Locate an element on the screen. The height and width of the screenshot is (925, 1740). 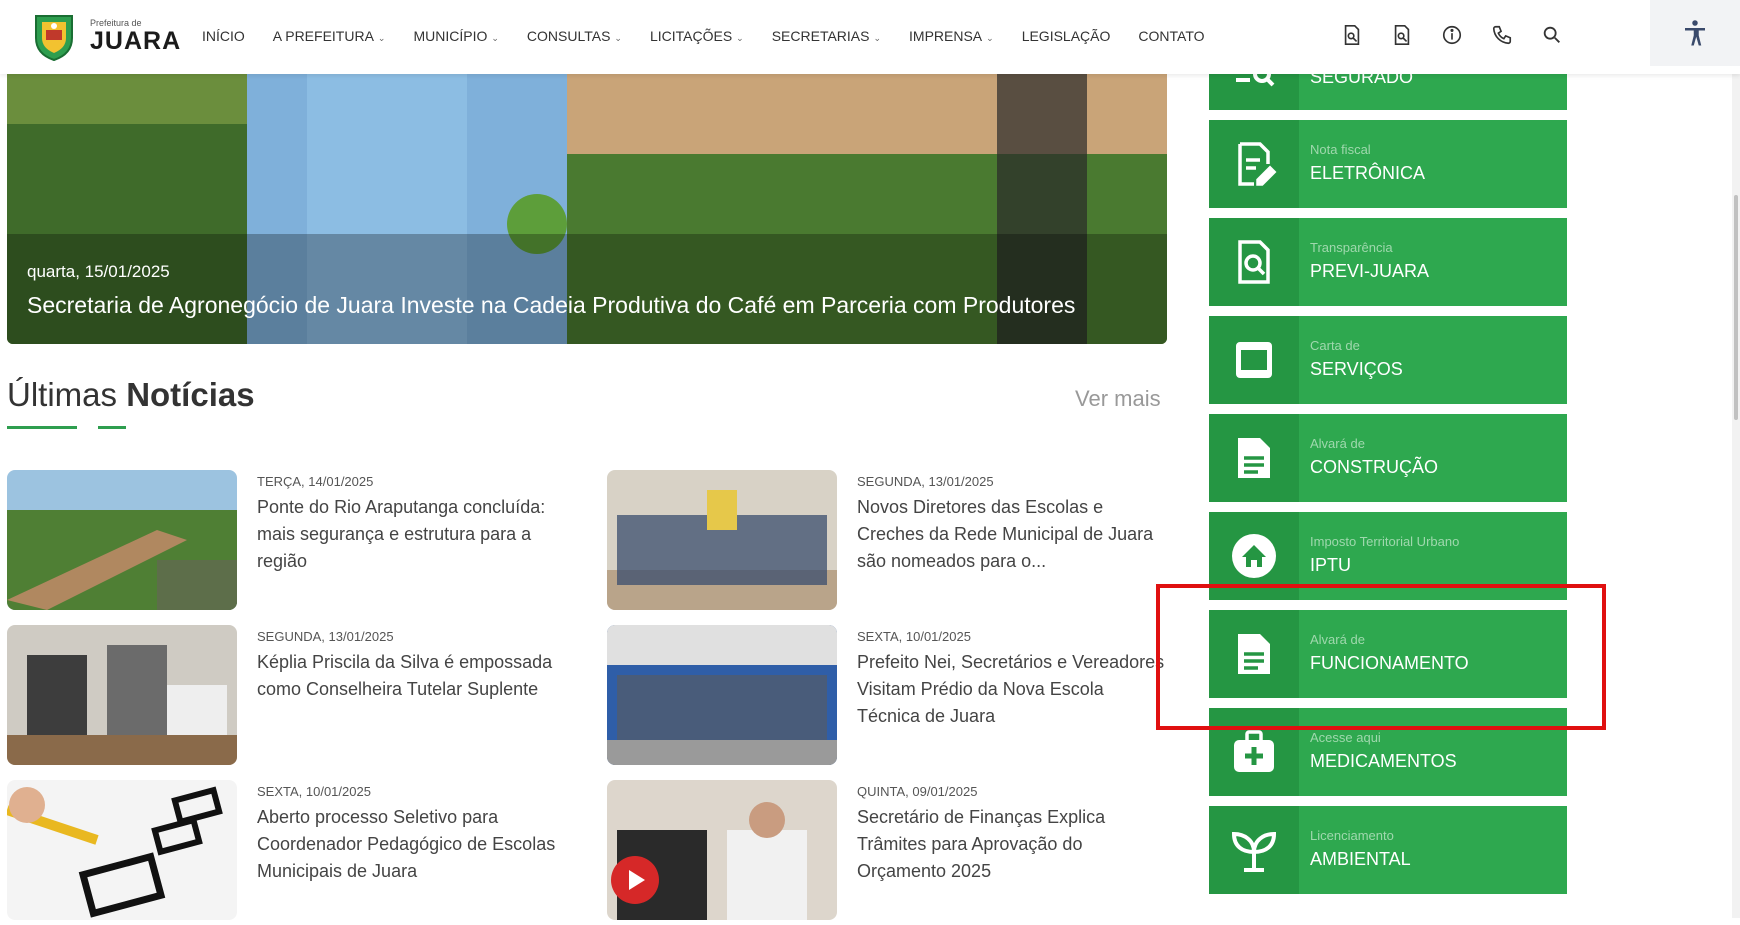
nav-inicio: INÍCIO is located at coordinates (223, 36).